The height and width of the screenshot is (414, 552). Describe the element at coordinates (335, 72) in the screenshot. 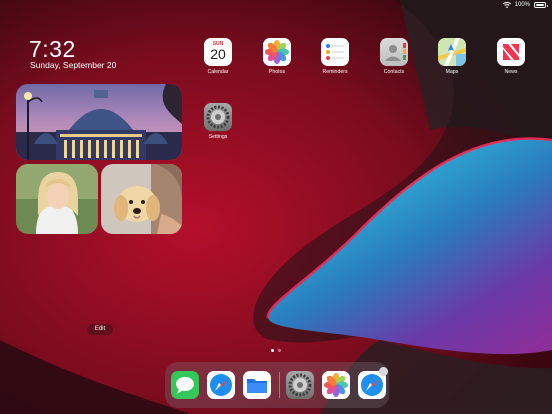

I see `app-label: Reminders` at that location.